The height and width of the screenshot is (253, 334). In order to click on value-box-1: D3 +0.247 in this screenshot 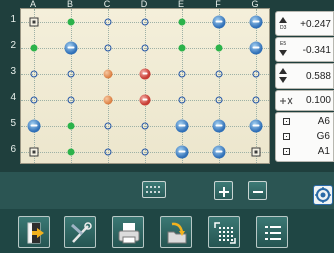, I will do `click(304, 23)`.